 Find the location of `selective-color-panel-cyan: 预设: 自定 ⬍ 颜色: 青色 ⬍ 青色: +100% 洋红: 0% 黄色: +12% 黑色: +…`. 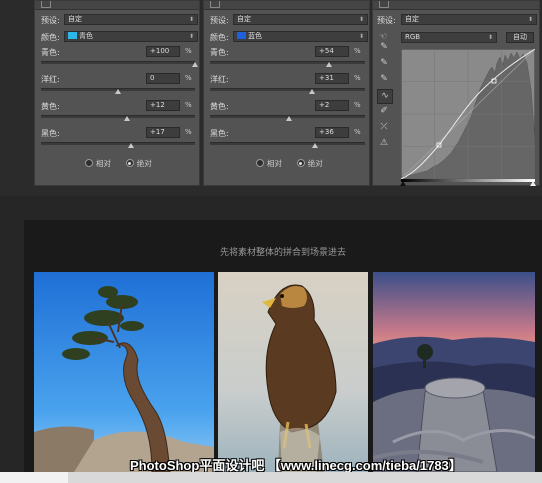

selective-color-panel-cyan: 预设: 自定 ⬍ 颜色: 青色 ⬍ 青色: +100% 洋红: 0% 黄色: +12% 黑色: +… is located at coordinates (117, 93).